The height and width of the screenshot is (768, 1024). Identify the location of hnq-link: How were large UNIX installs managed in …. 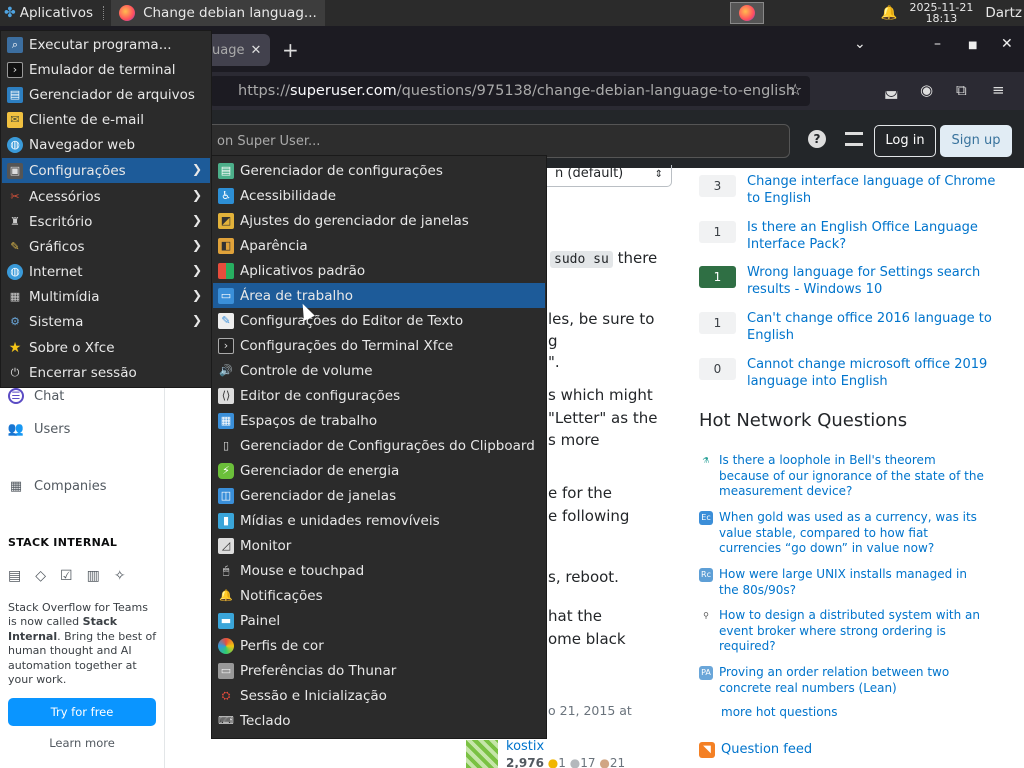
(854, 582).